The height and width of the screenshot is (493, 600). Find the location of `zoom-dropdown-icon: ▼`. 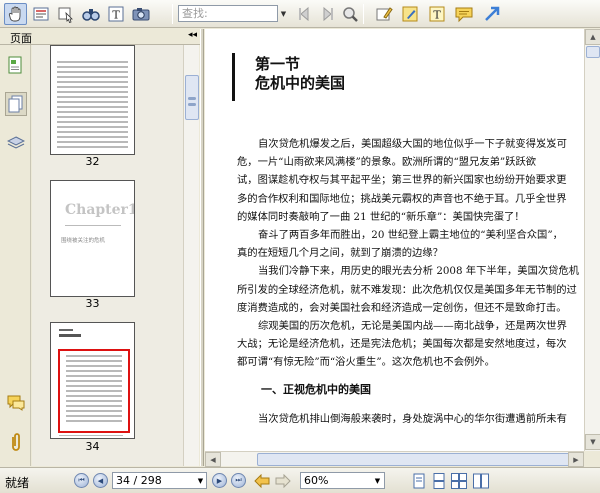

zoom-dropdown-icon: ▼ is located at coordinates (377, 480).